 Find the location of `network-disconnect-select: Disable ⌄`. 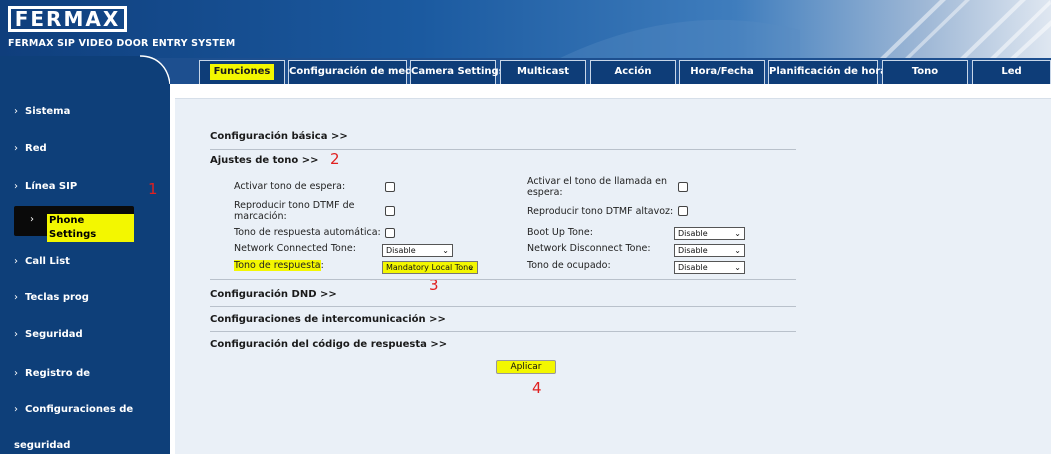

network-disconnect-select: Disable ⌄ is located at coordinates (709, 250).